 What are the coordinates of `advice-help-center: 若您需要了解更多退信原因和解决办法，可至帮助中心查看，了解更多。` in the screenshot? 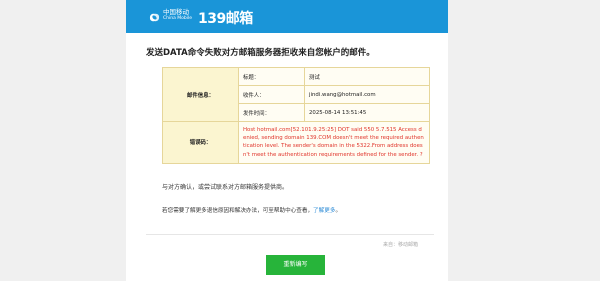 It's located at (251, 210).